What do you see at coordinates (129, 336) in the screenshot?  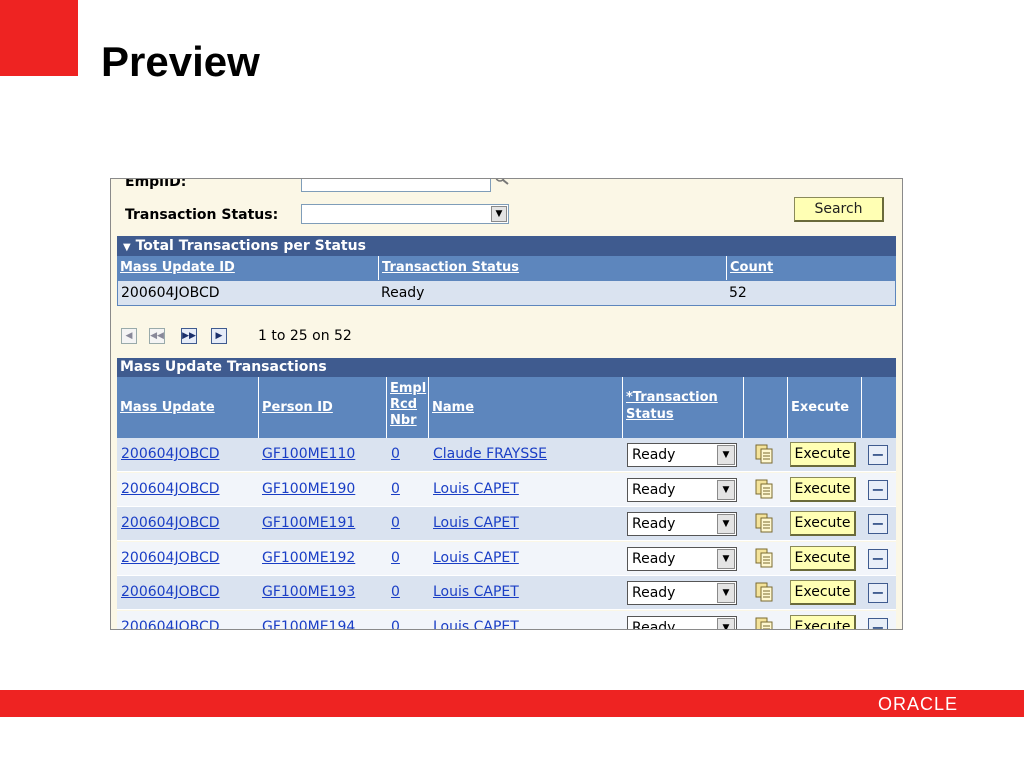 I see `first-page-icon: ◀` at bounding box center [129, 336].